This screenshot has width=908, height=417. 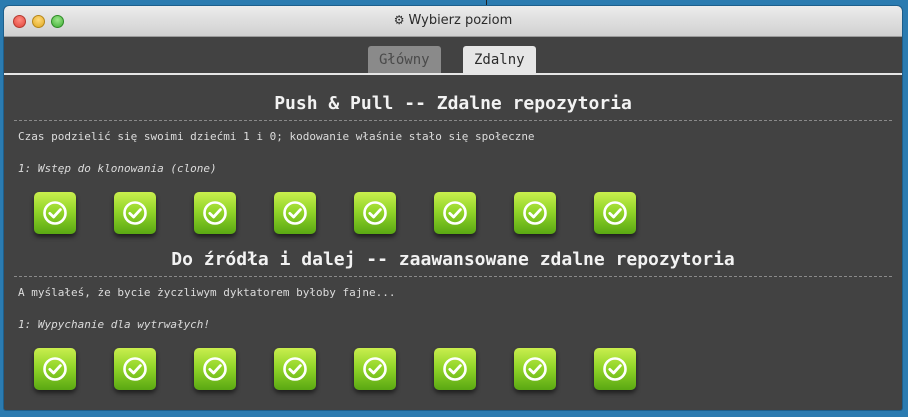 What do you see at coordinates (453, 60) in the screenshot?
I see `tab-bar: Główny Zdalny` at bounding box center [453, 60].